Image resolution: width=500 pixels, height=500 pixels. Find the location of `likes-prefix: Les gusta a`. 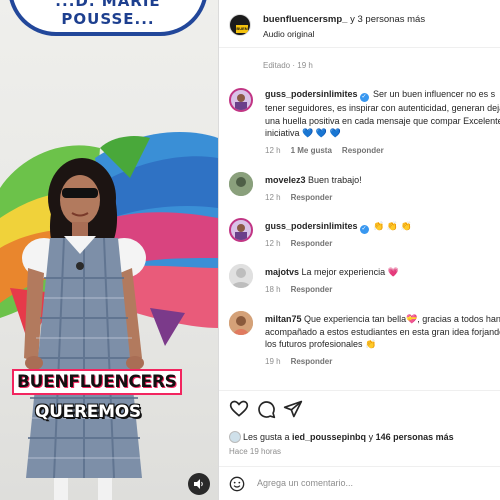

likes-prefix: Les gusta a is located at coordinates (268, 437).